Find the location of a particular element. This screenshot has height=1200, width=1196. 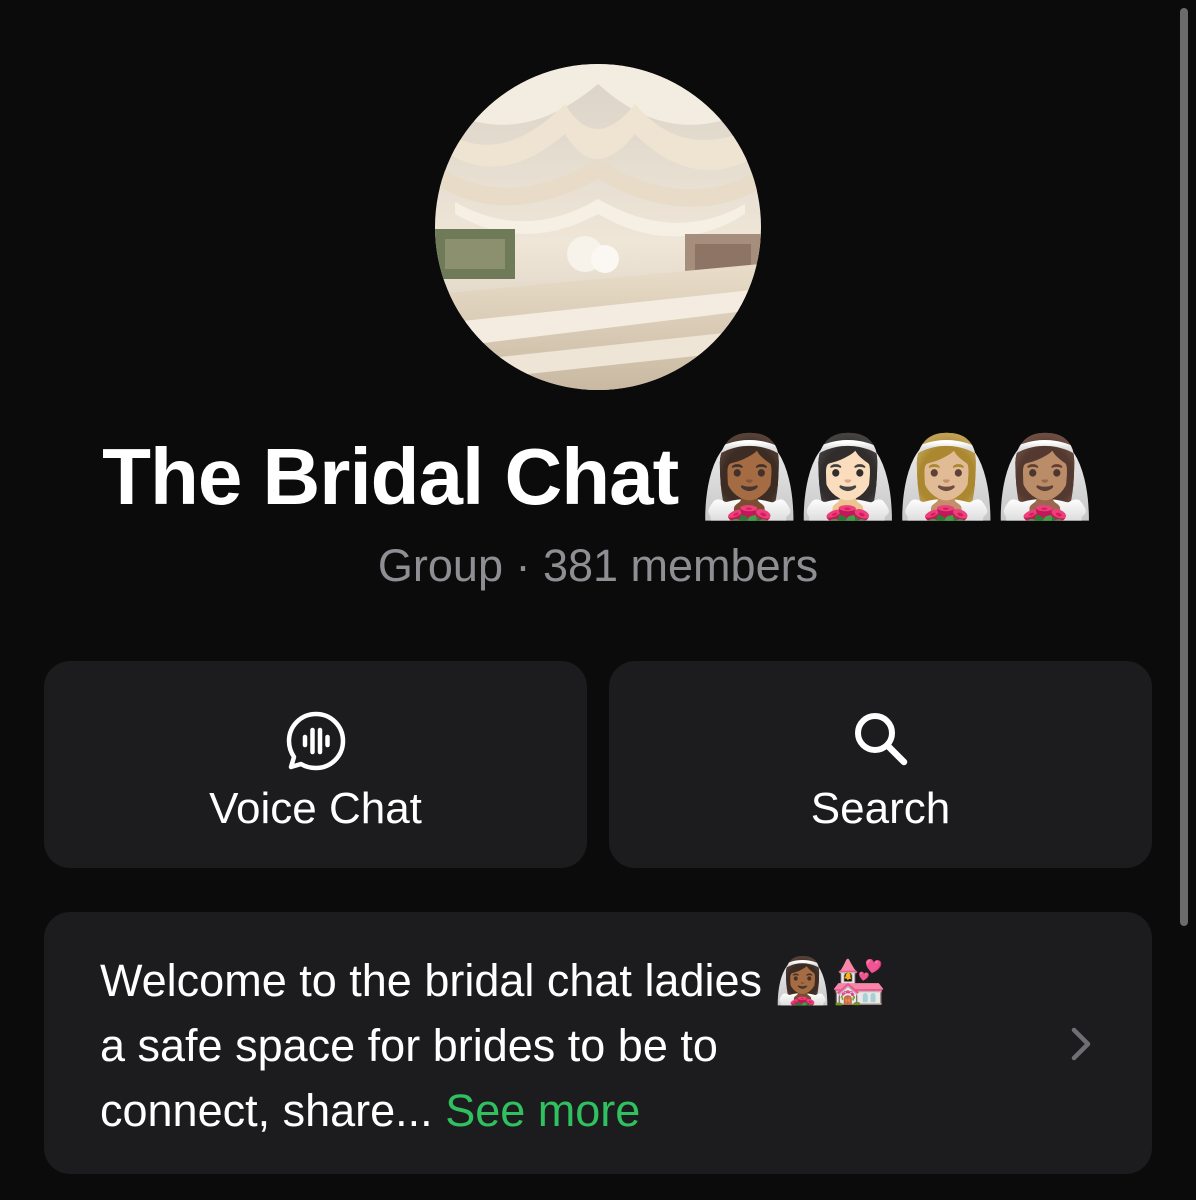

avatar-image is located at coordinates (598, 227).